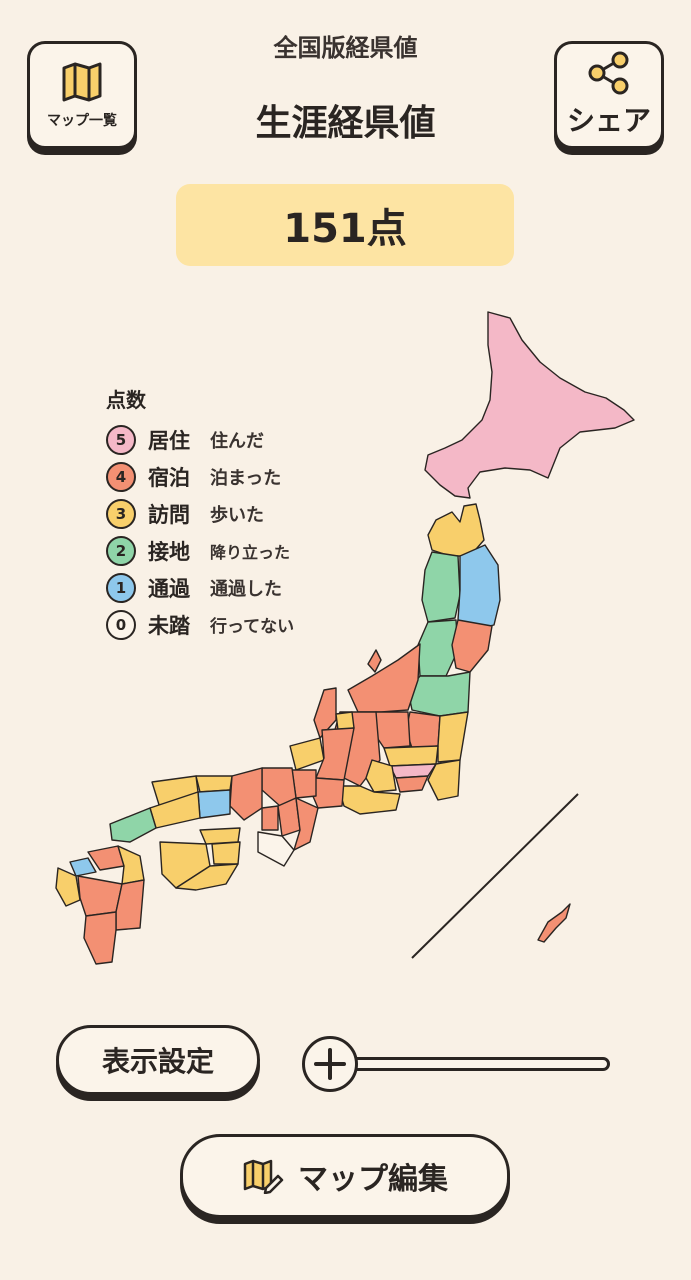 The height and width of the screenshot is (1280, 691). Describe the element at coordinates (608, 73) in the screenshot. I see `share-icon` at that location.